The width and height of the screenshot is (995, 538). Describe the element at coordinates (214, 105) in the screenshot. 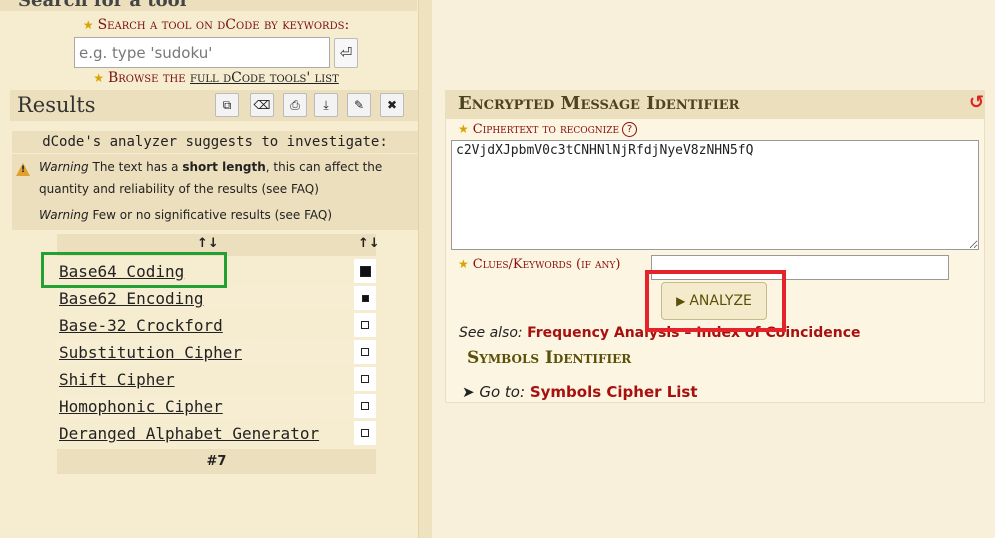

I see `results-header: Results ⧉ ⌫ ⎙ ⤓ ✎ ✖` at that location.